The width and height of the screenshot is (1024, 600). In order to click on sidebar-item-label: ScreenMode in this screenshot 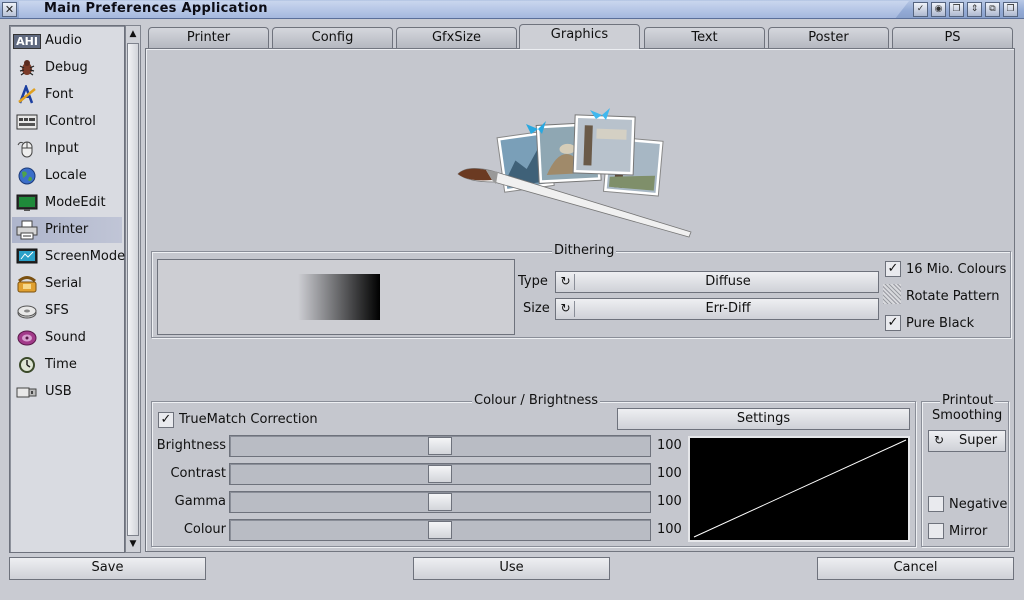, I will do `click(85, 256)`.